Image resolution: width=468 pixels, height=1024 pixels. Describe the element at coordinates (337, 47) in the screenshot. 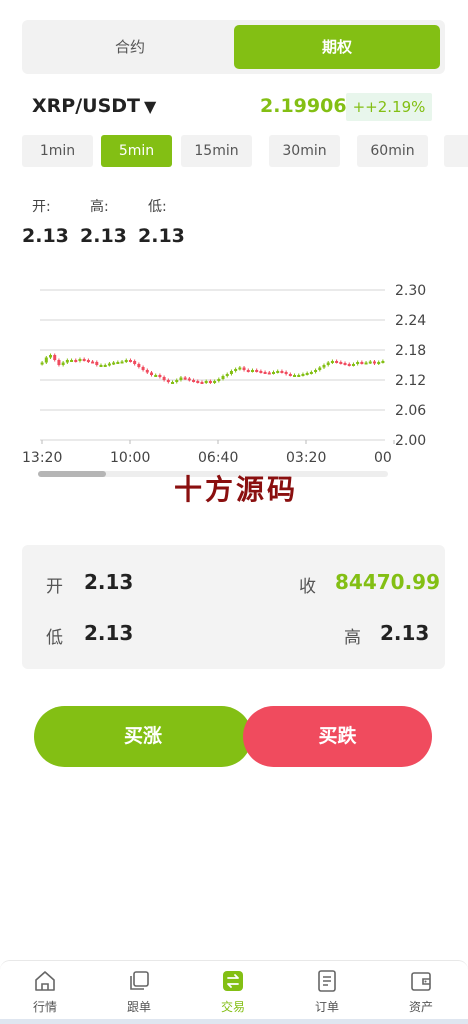

I see `tab-options: 期权` at that location.